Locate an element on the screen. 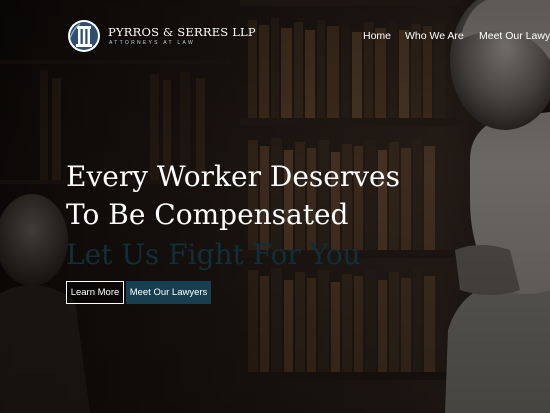  nav-item-meet-our-lawyers: Meet Our Lawye is located at coordinates (514, 36).